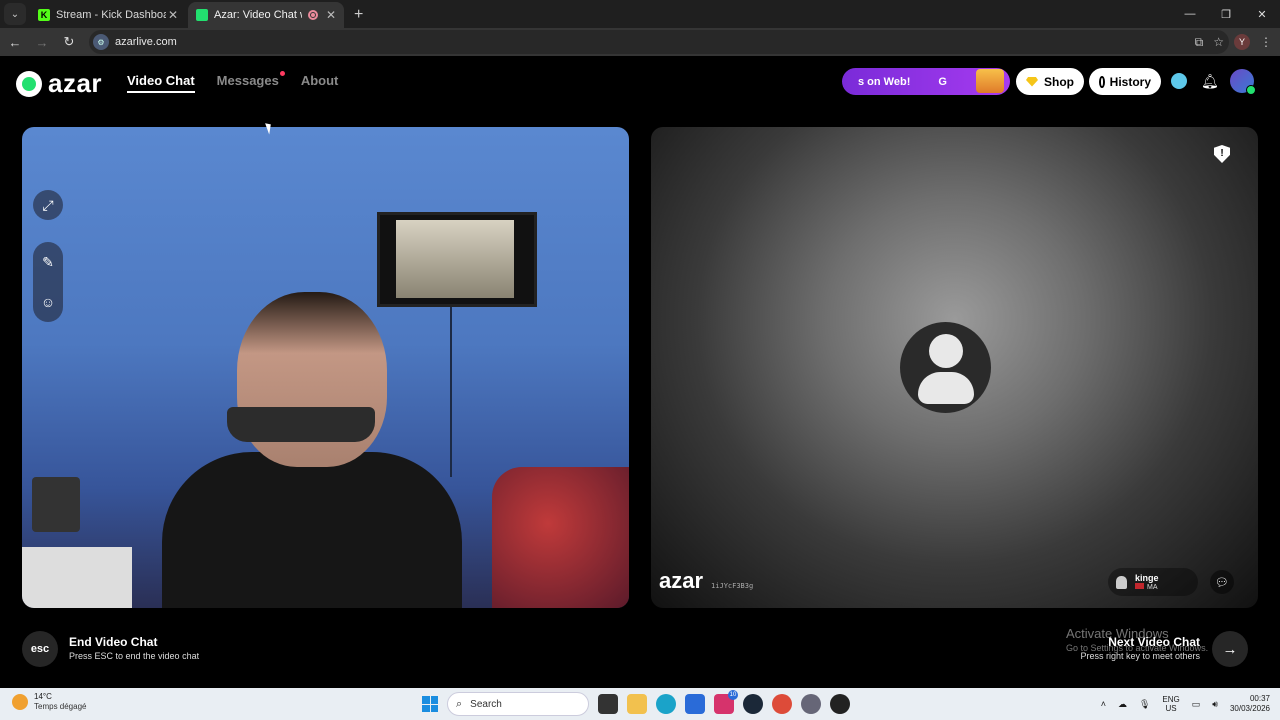 This screenshot has width=1280, height=720. Describe the element at coordinates (358, 15) in the screenshot. I see `new-tab-button: +` at that location.